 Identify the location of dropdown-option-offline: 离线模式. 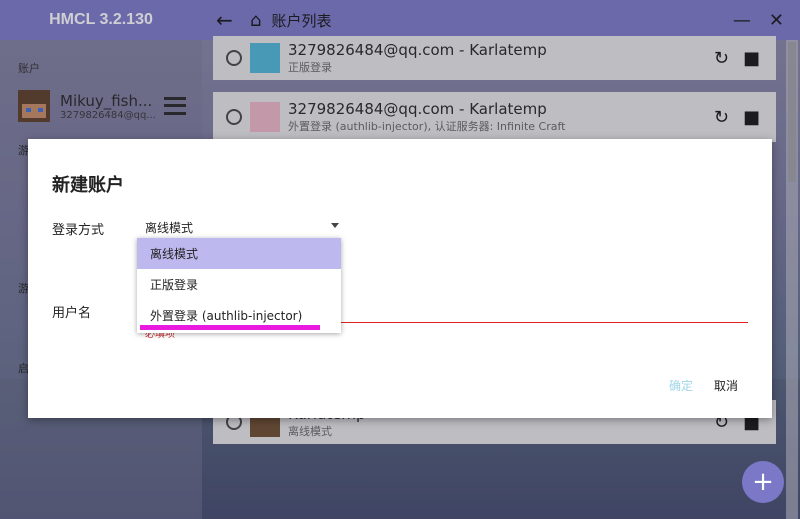
(239, 253).